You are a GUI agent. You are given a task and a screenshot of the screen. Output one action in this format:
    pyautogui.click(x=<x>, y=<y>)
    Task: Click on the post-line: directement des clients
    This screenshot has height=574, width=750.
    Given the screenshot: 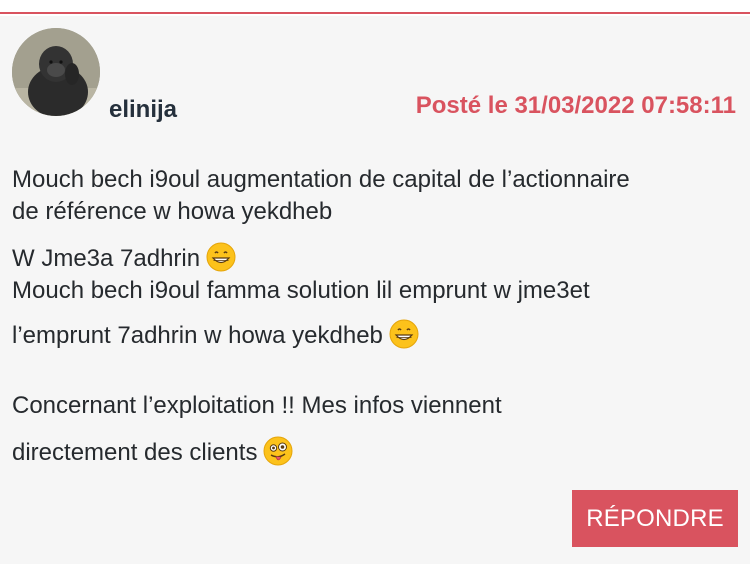 What is the action you would take?
    pyautogui.click(x=376, y=451)
    